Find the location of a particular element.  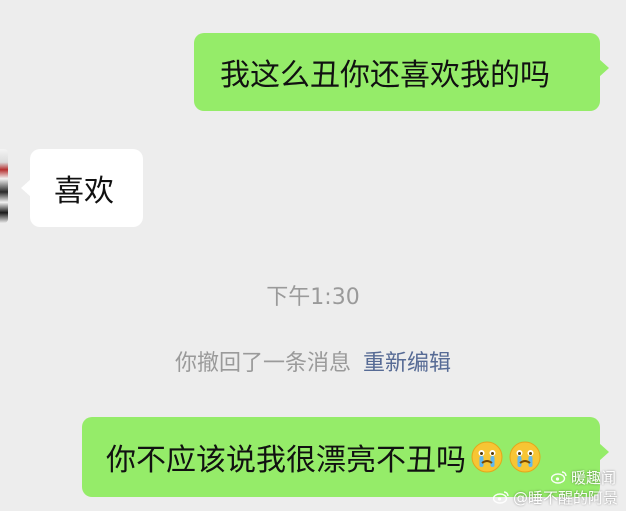

outgoing-message-bubble: 你不应该说我很漂亮不丑吗 is located at coordinates (345, 457).